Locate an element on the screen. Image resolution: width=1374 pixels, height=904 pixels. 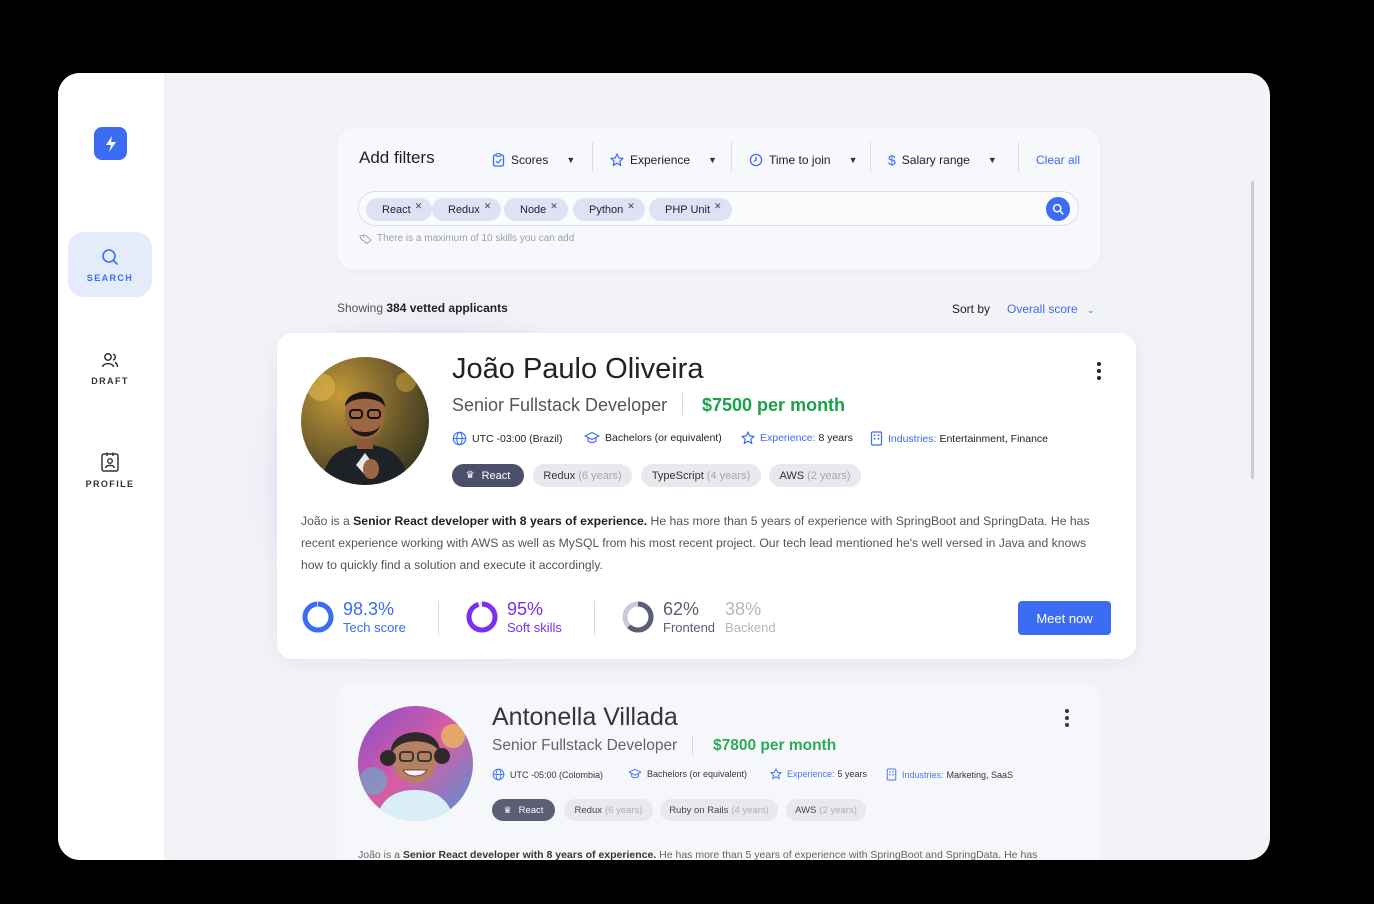
globe-icon is located at coordinates (498, 774).